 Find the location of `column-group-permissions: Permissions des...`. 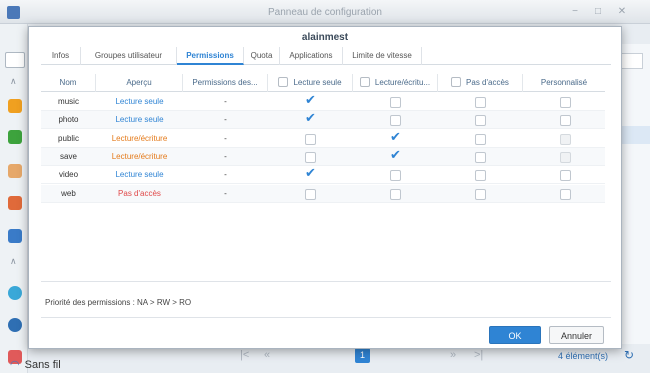

column-group-permissions: Permissions des... is located at coordinates (225, 83).